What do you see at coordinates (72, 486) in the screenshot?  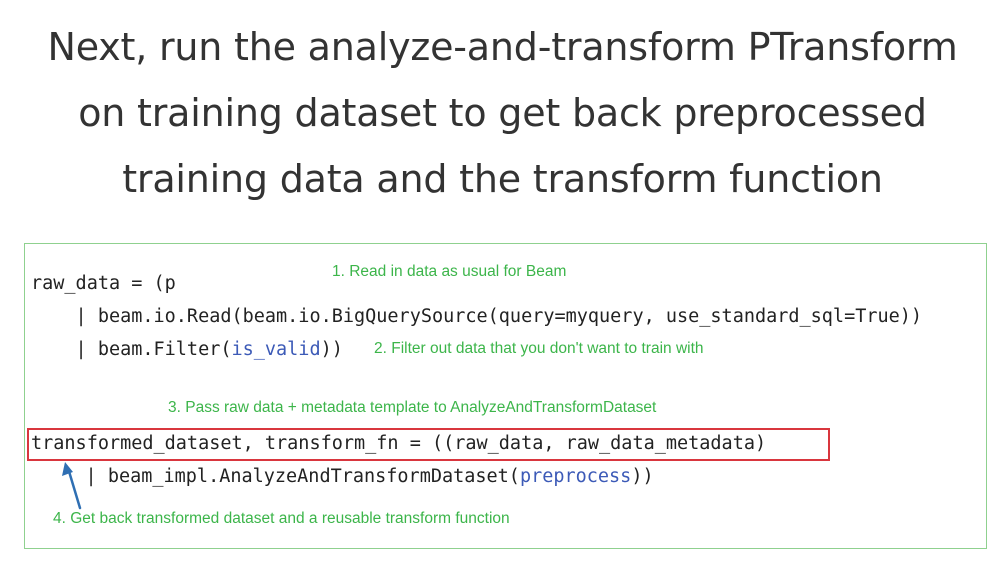 I see `up-arrow-icon` at bounding box center [72, 486].